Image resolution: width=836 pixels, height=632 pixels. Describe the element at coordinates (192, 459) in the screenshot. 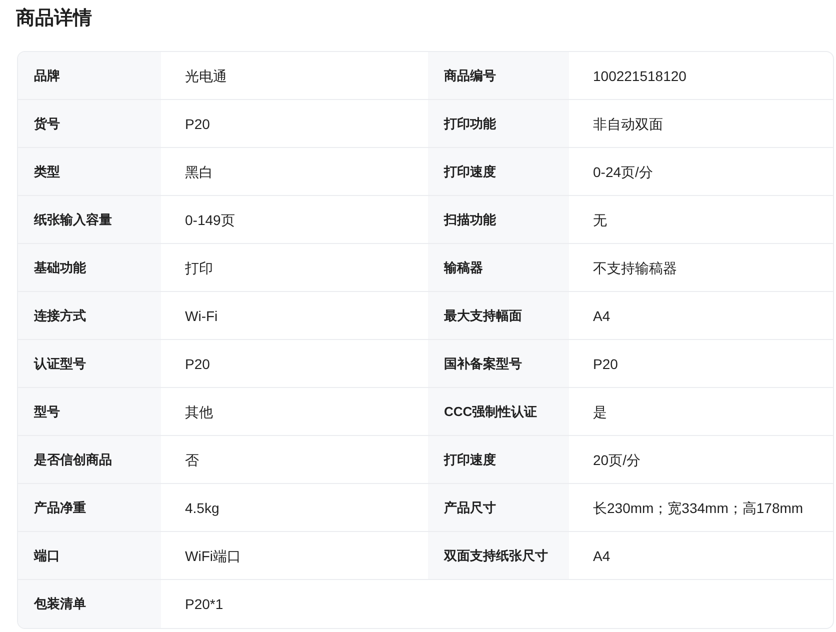

I see `spec-value: 否` at that location.